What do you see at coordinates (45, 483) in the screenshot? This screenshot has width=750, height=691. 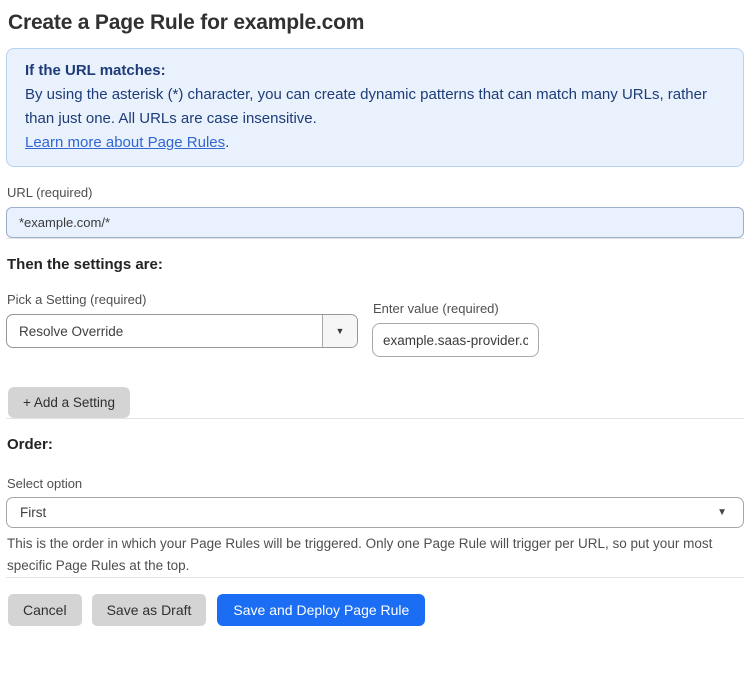 I see `select-option-label: Select option` at bounding box center [45, 483].